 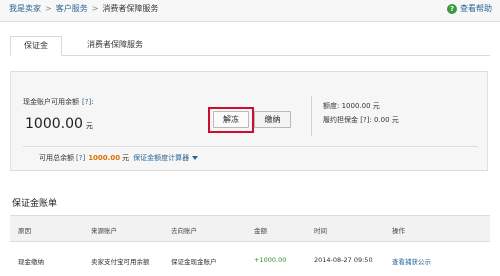 I want to click on breadcrumb-customer-service: 客户服务, so click(x=72, y=8).